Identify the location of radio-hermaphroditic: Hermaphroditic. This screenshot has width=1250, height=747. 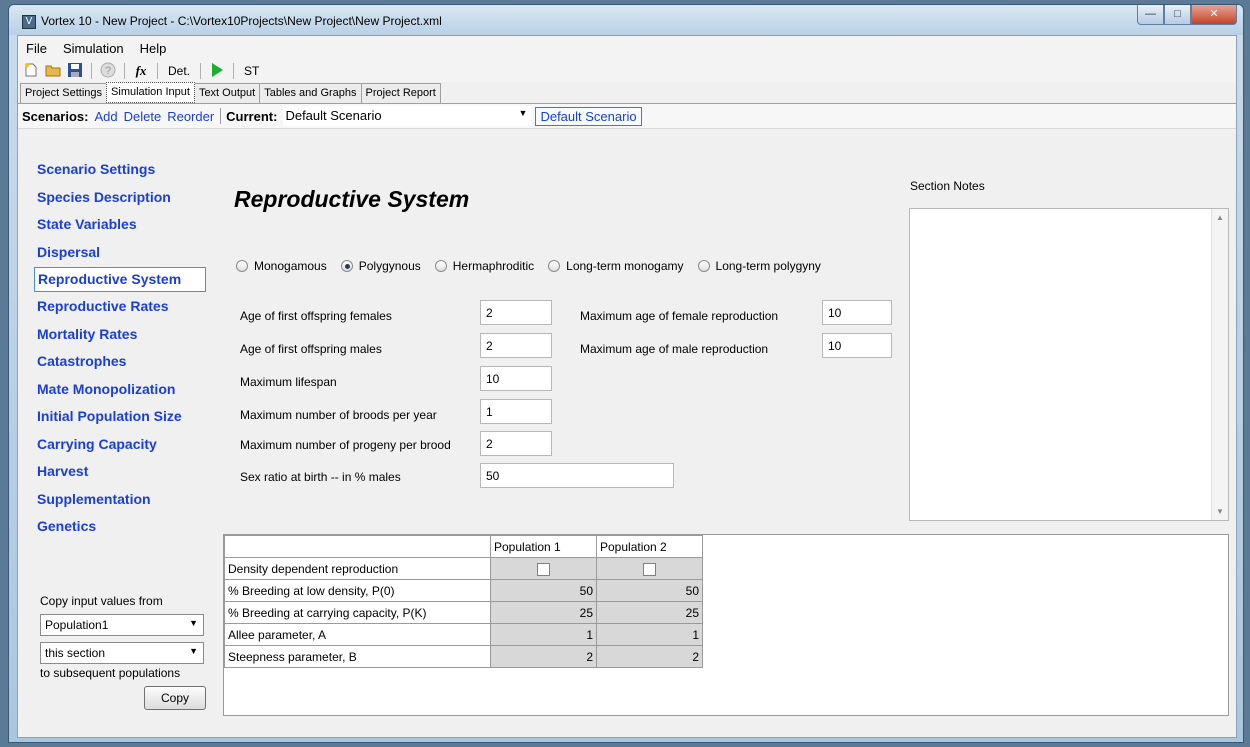
(484, 266).